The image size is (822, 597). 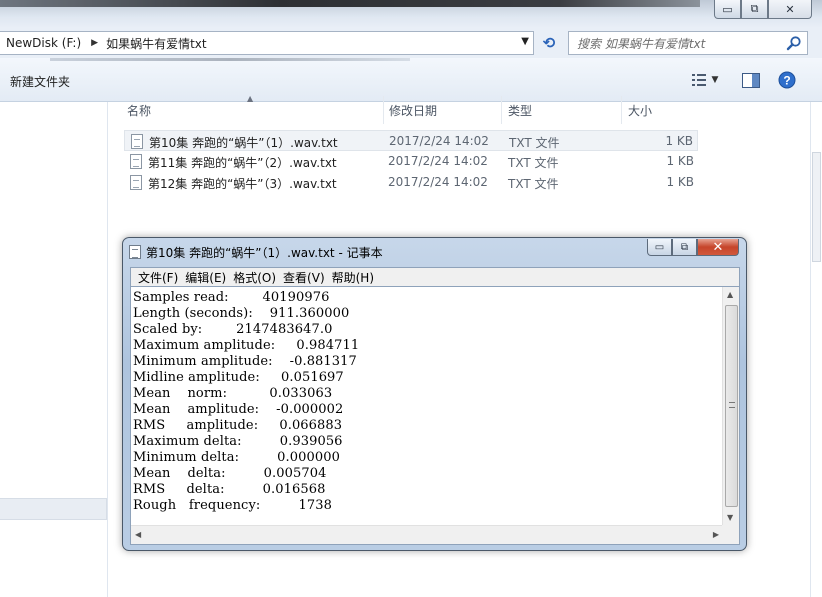 What do you see at coordinates (135, 252) in the screenshot?
I see `notepad-icon` at bounding box center [135, 252].